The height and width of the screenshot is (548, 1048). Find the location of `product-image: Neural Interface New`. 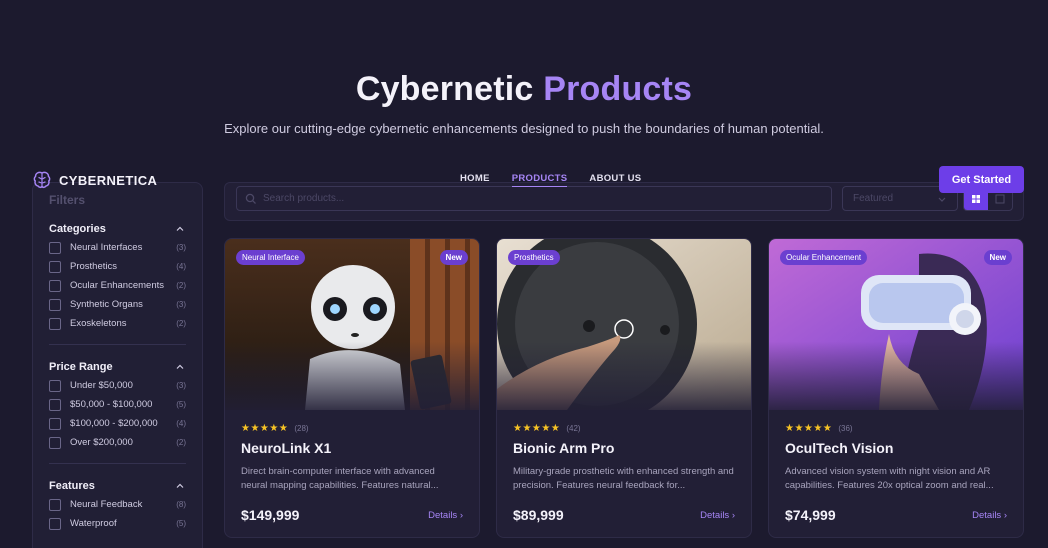

product-image: Neural Interface New is located at coordinates (352, 324).